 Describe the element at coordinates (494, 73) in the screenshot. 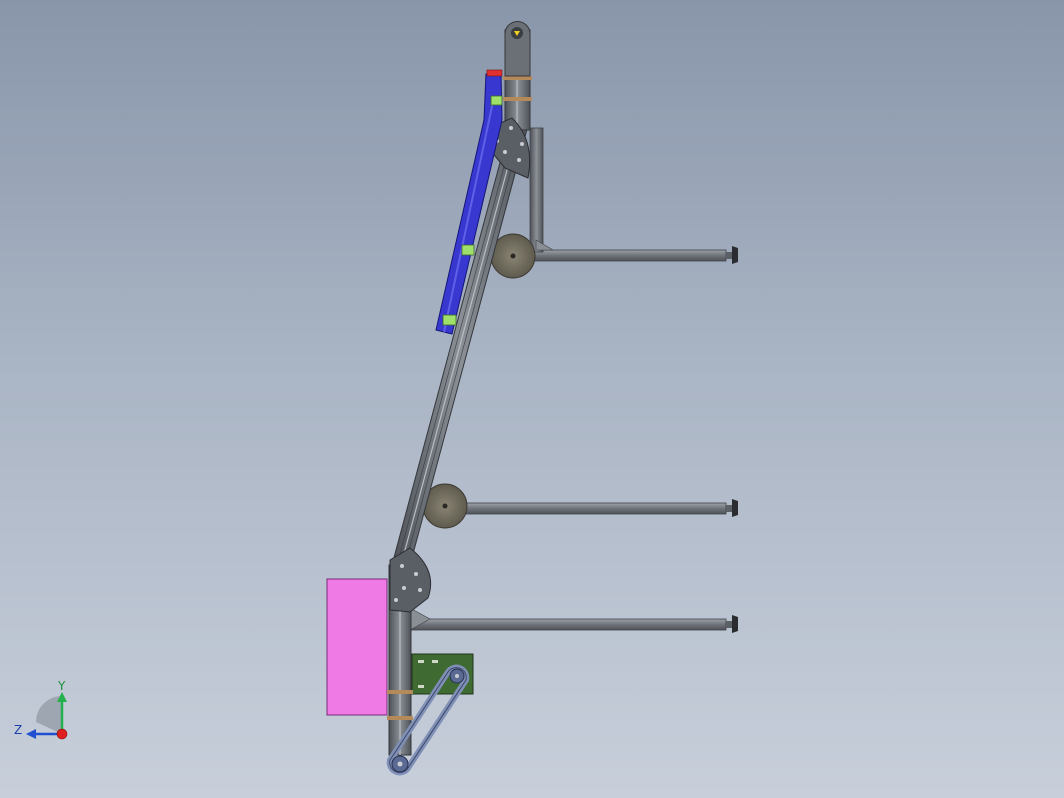

I see `red-marker` at that location.